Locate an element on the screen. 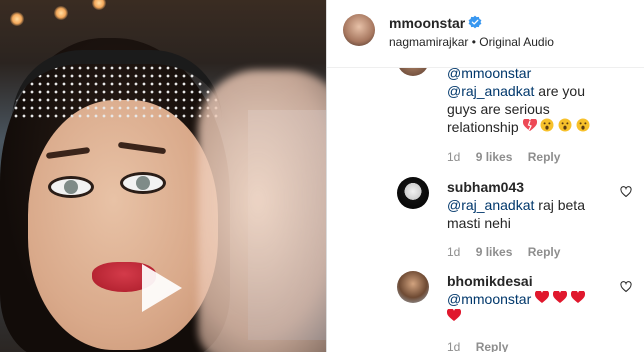 The height and width of the screenshot is (352, 644). comment-text: bhomikdesai @mmoonstar is located at coordinates (531, 299).